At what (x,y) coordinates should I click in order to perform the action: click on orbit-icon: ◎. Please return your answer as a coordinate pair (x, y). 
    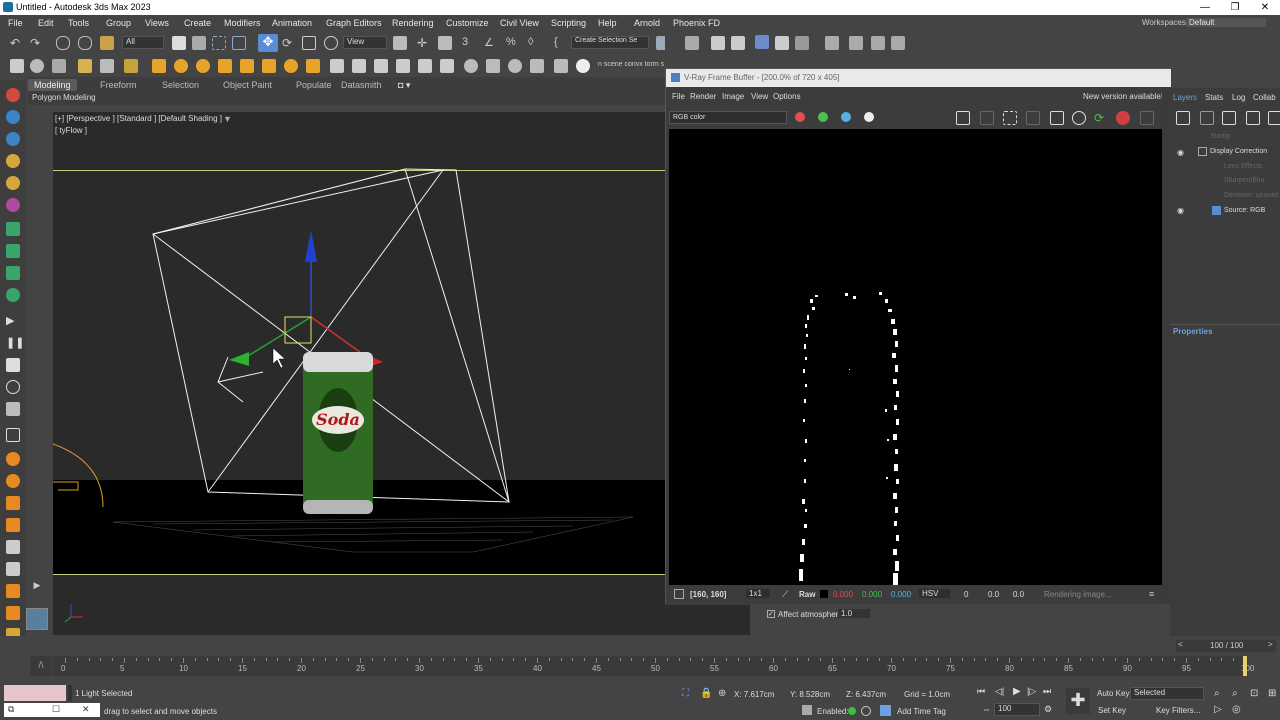
    Looking at the image, I should click on (1236, 709).